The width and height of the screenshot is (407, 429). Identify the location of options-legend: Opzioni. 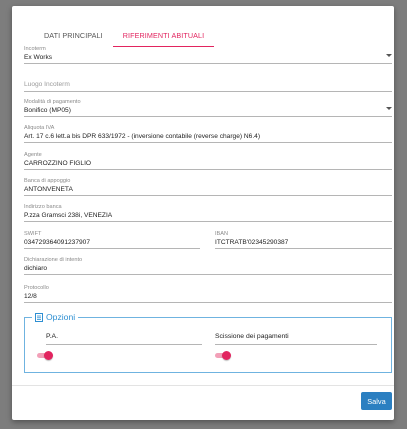
(55, 317).